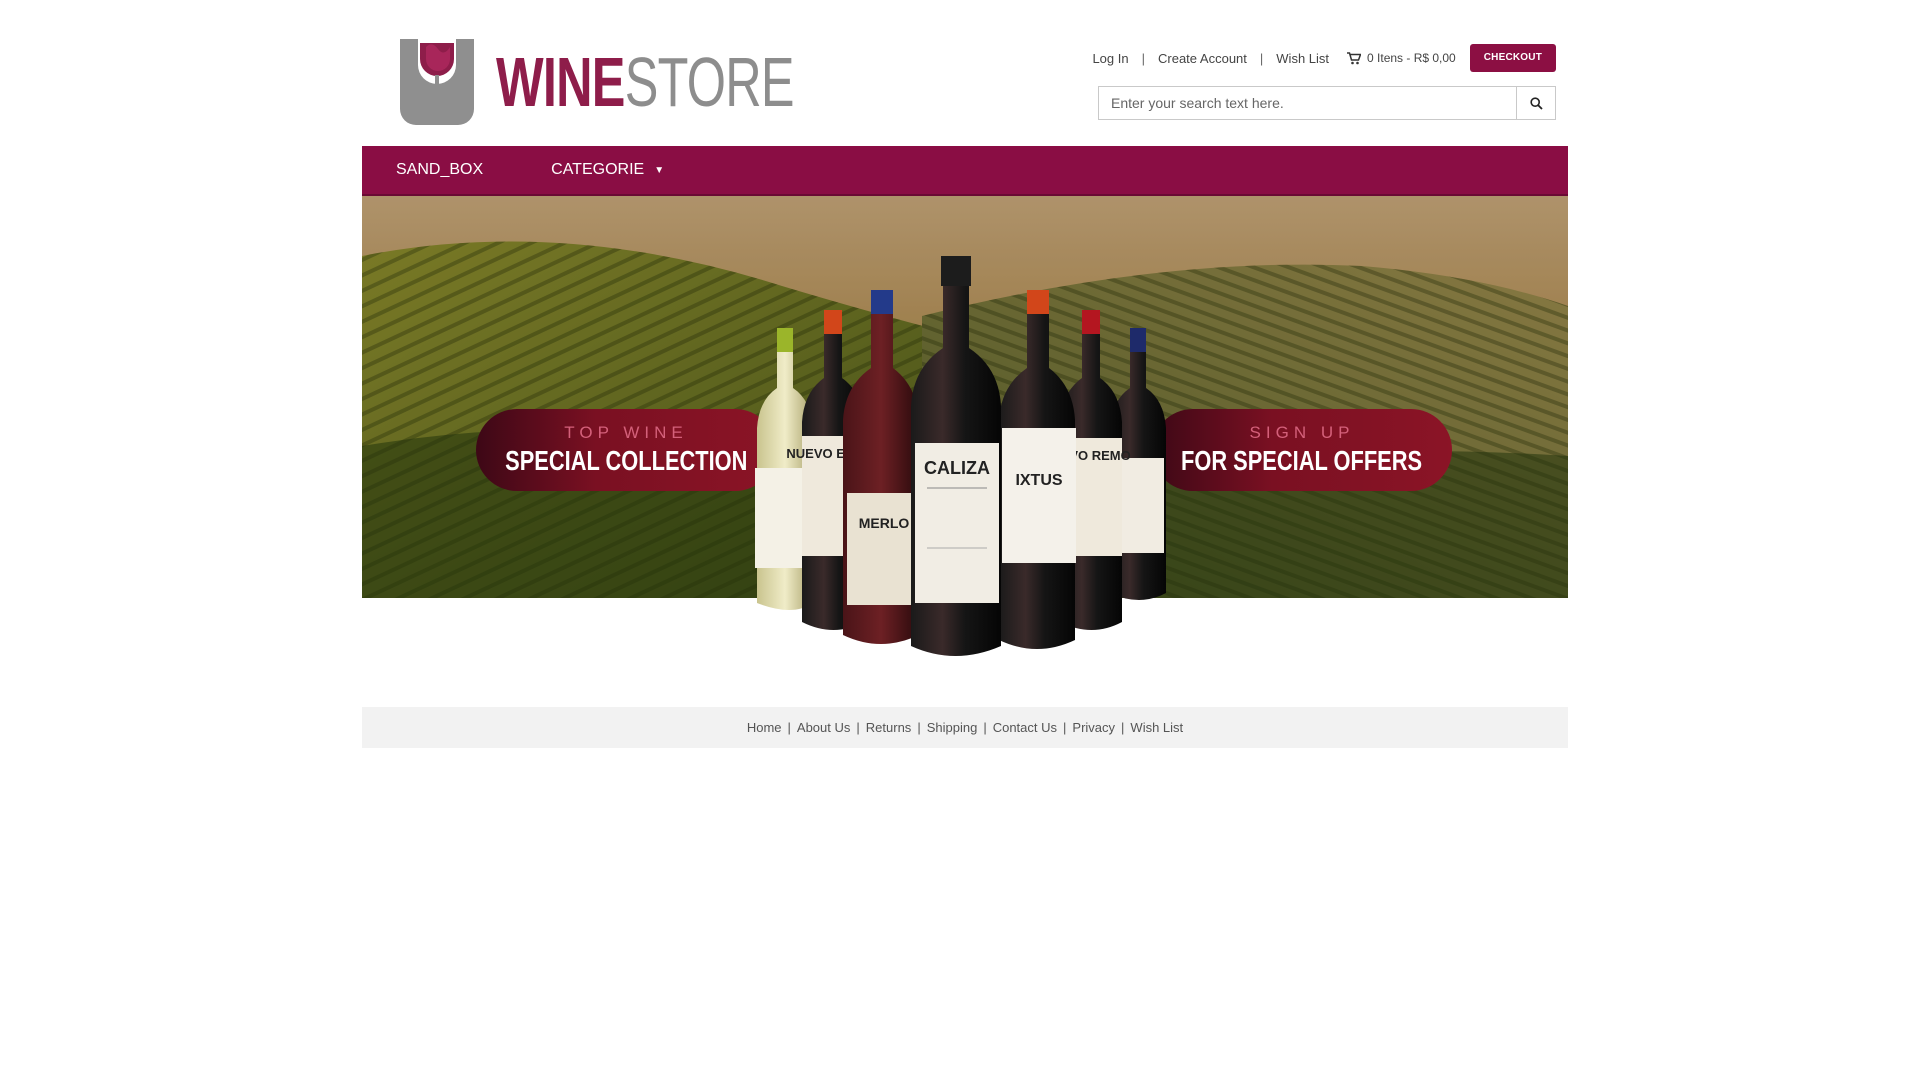 The width and height of the screenshot is (1920, 1080). I want to click on nav-item-sandbox: SAND_BOX, so click(439, 170).